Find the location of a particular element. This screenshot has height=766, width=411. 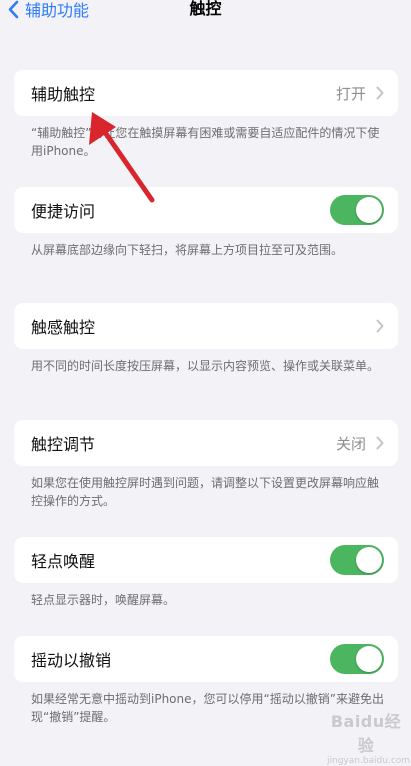

shake-to-undo-label: 摇动以撤销 is located at coordinates (71, 660).